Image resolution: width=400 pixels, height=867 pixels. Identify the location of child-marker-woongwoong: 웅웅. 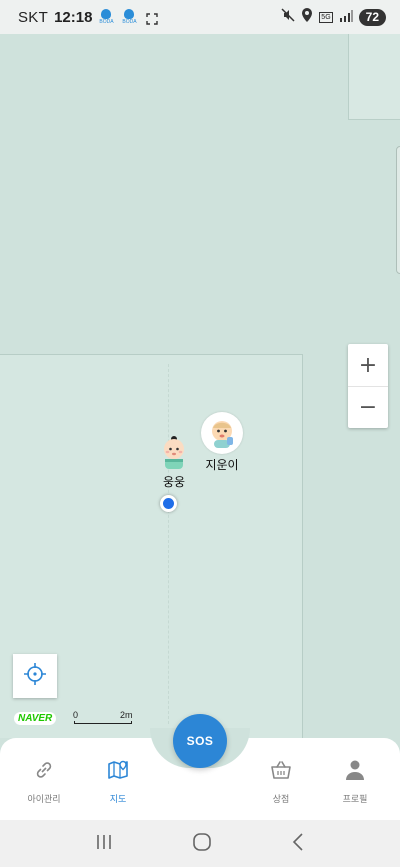
(174, 462).